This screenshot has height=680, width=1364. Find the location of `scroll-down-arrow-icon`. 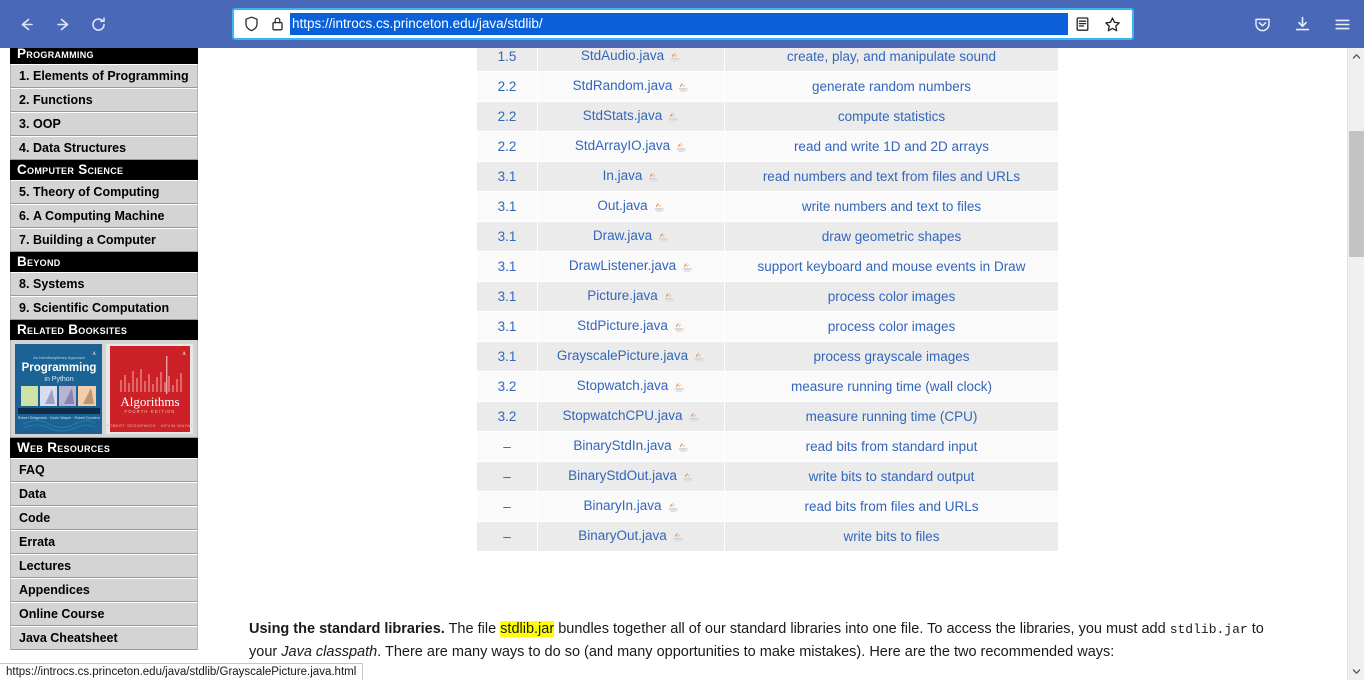

scroll-down-arrow-icon is located at coordinates (1356, 671).